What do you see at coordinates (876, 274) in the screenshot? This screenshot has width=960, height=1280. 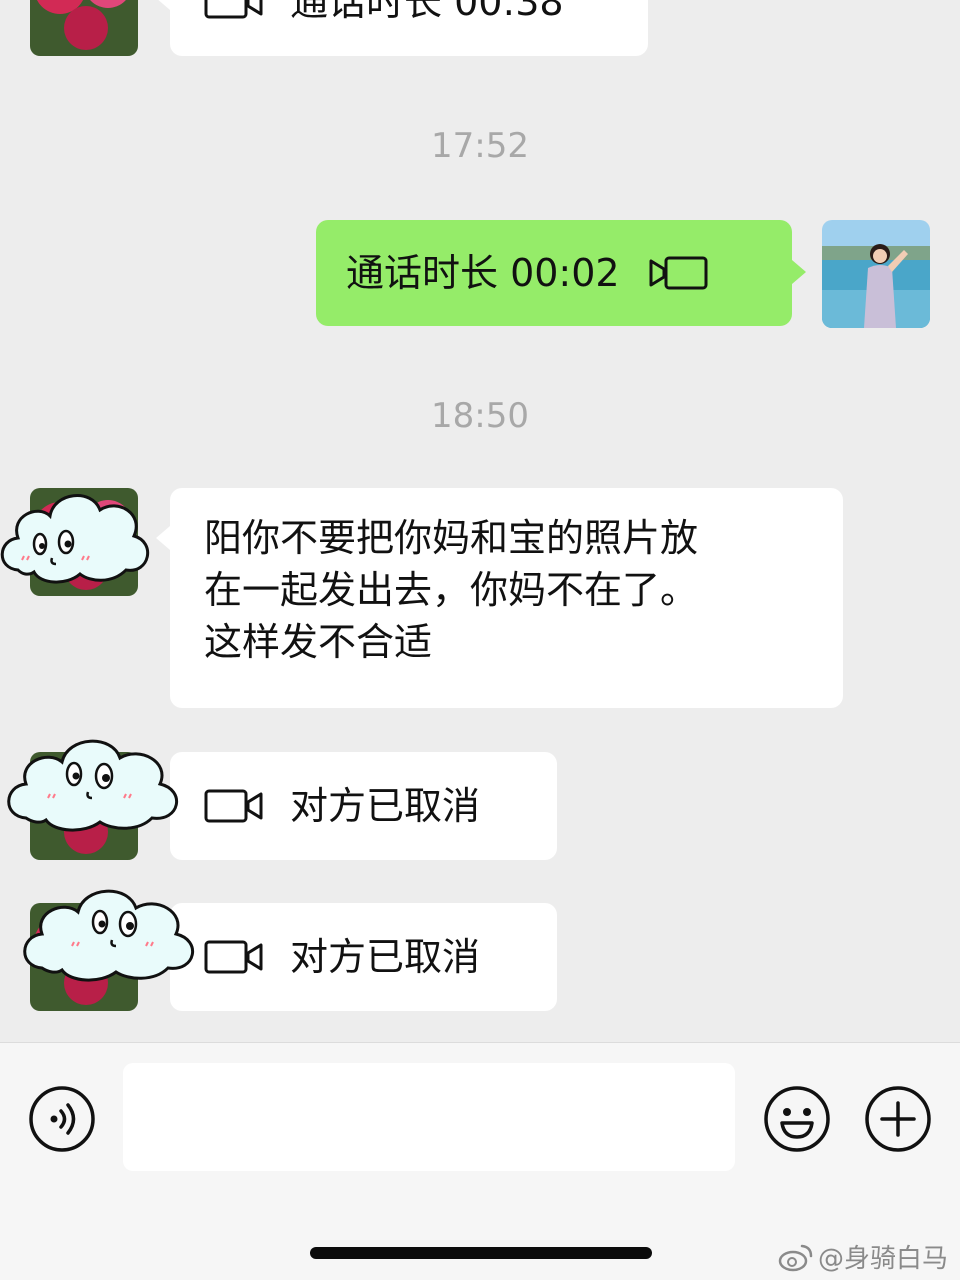 I see `my-avatar` at bounding box center [876, 274].